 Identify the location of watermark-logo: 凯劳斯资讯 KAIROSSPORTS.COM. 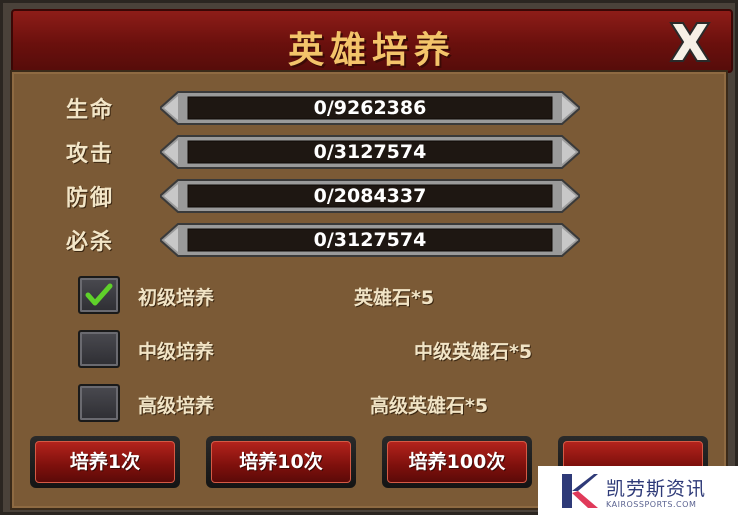
(638, 490).